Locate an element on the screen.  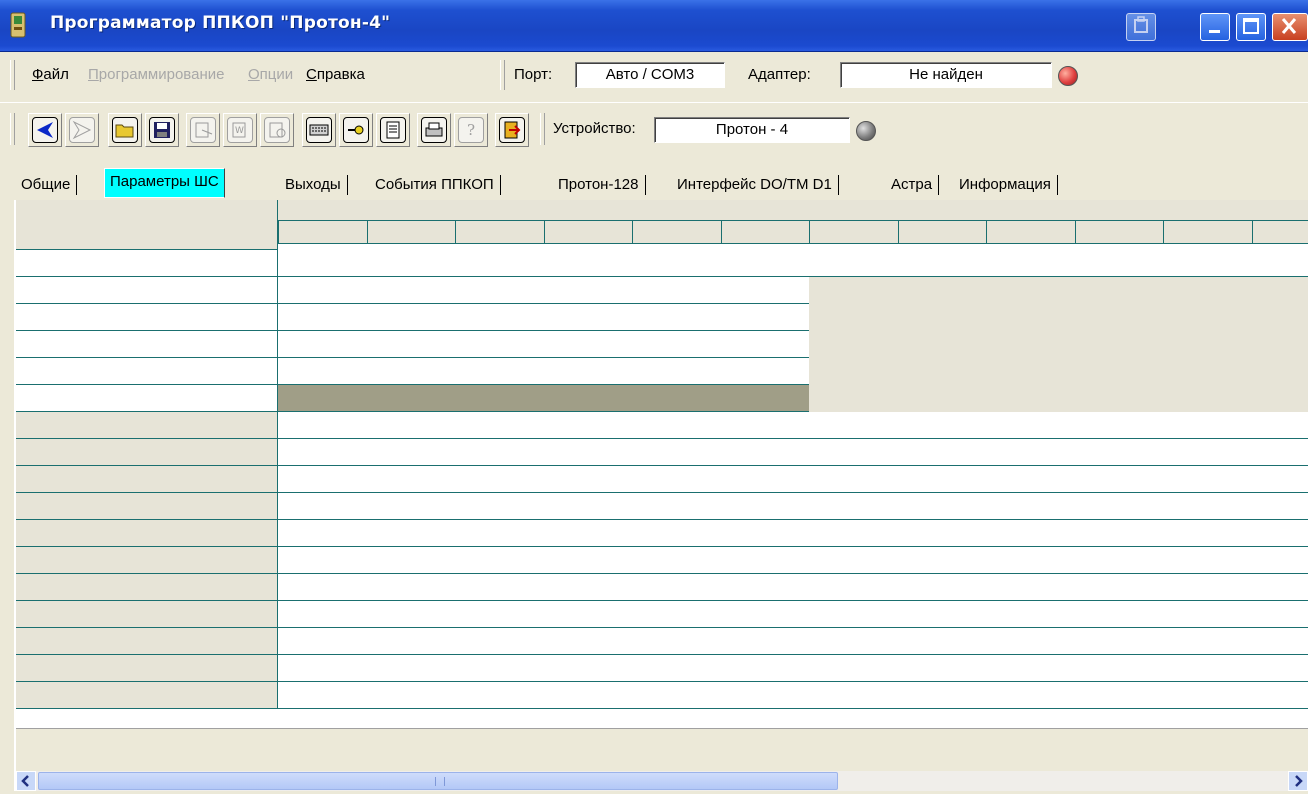
keyboard-button is located at coordinates (319, 130).